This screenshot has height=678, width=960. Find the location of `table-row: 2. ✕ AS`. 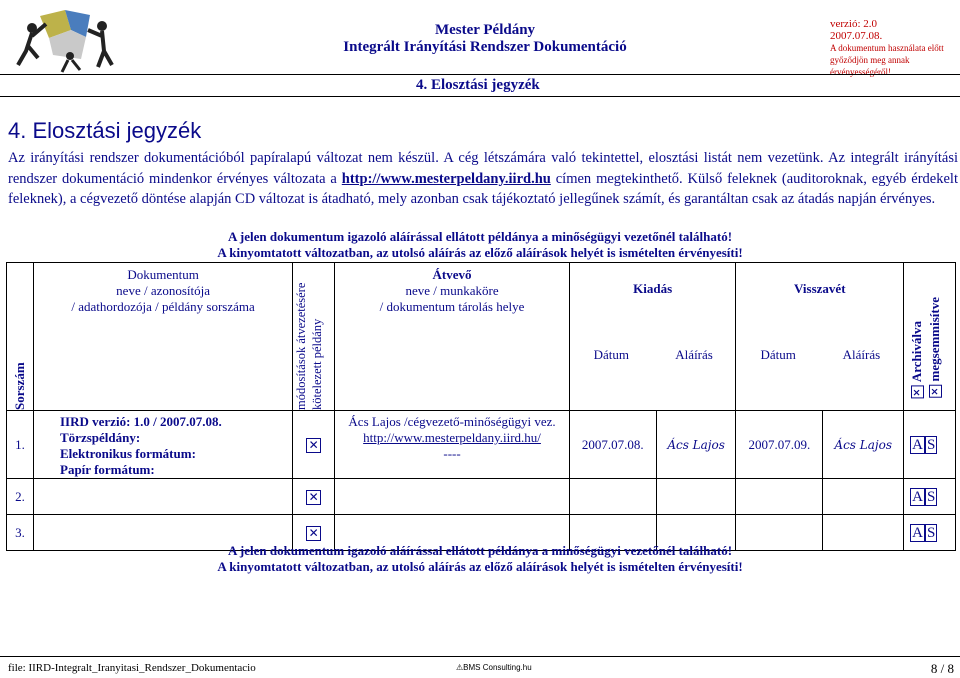

table-row: 2. ✕ AS is located at coordinates (481, 496).